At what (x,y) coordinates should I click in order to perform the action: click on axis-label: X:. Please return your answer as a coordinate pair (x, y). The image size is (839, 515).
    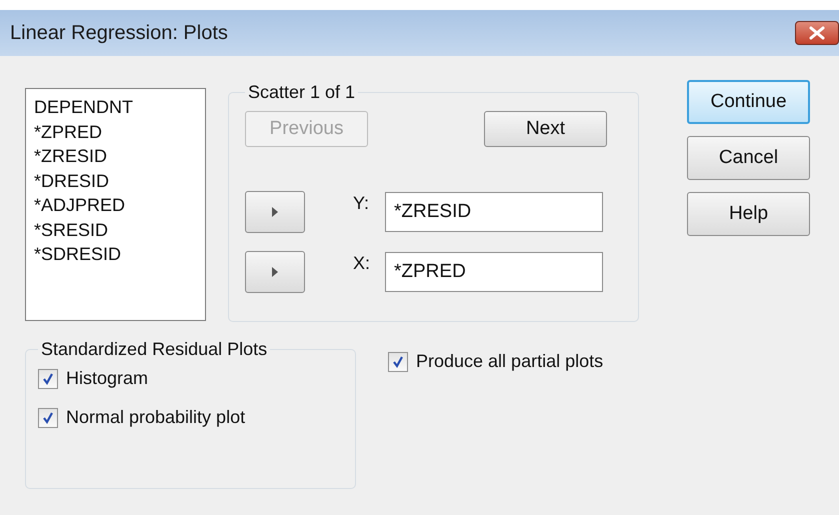
    Looking at the image, I should click on (362, 263).